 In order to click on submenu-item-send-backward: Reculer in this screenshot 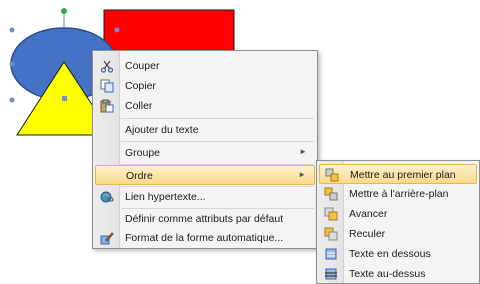, I will do `click(398, 234)`.